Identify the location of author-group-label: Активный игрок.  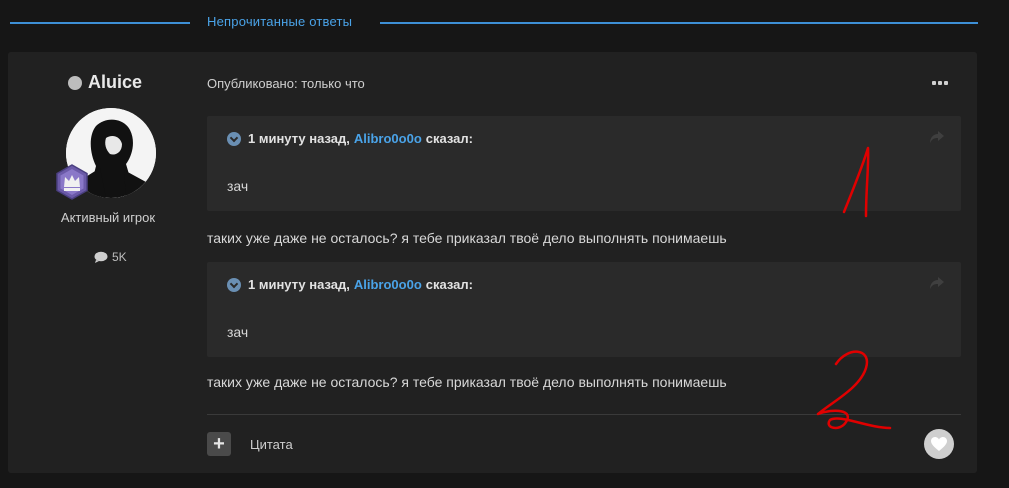
(108, 217).